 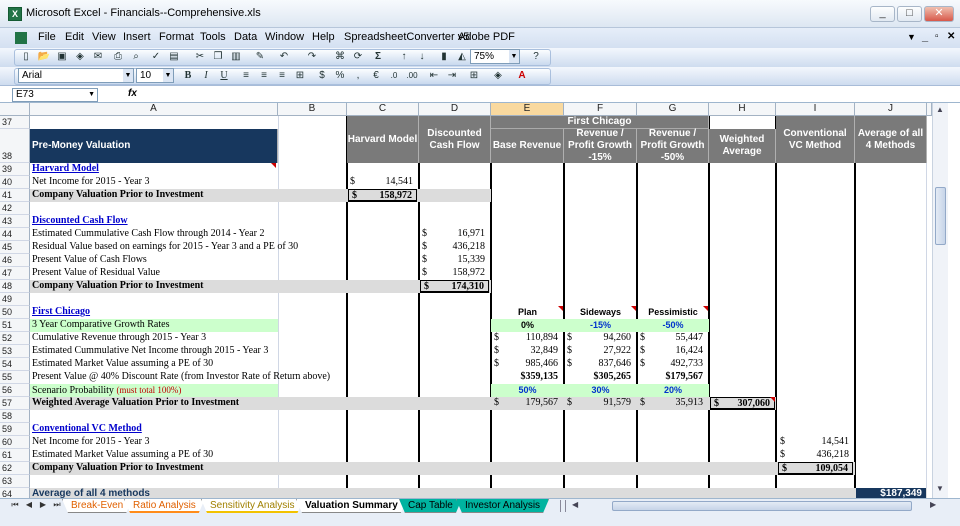 What do you see at coordinates (15, 146) in the screenshot?
I see `row-header: 38` at bounding box center [15, 146].